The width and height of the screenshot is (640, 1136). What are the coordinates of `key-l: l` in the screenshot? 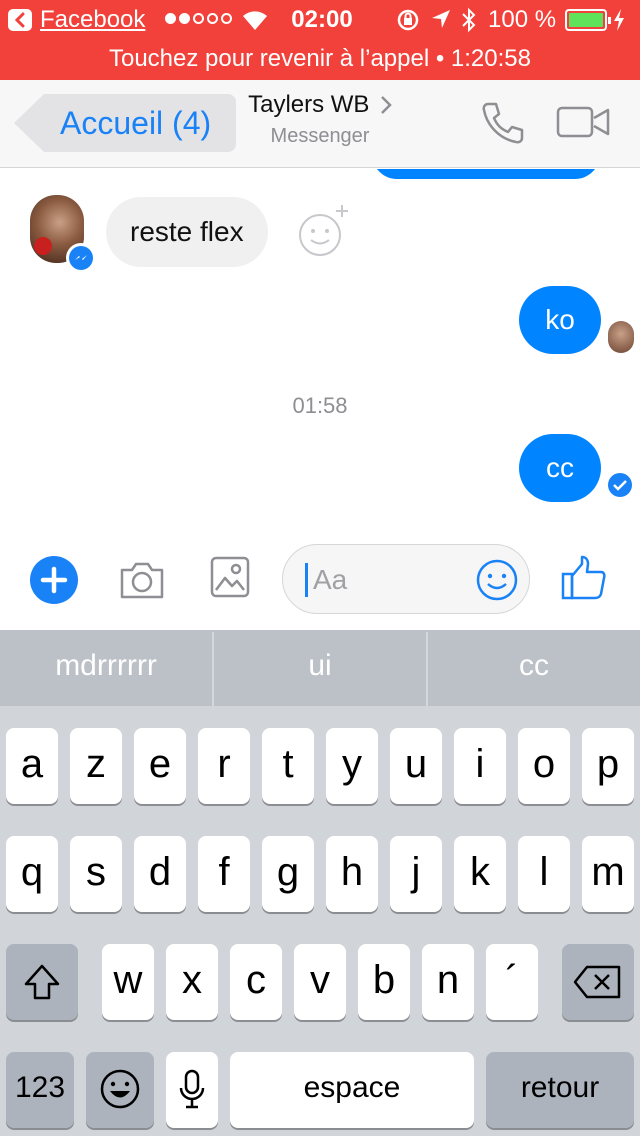 It's located at (544, 874).